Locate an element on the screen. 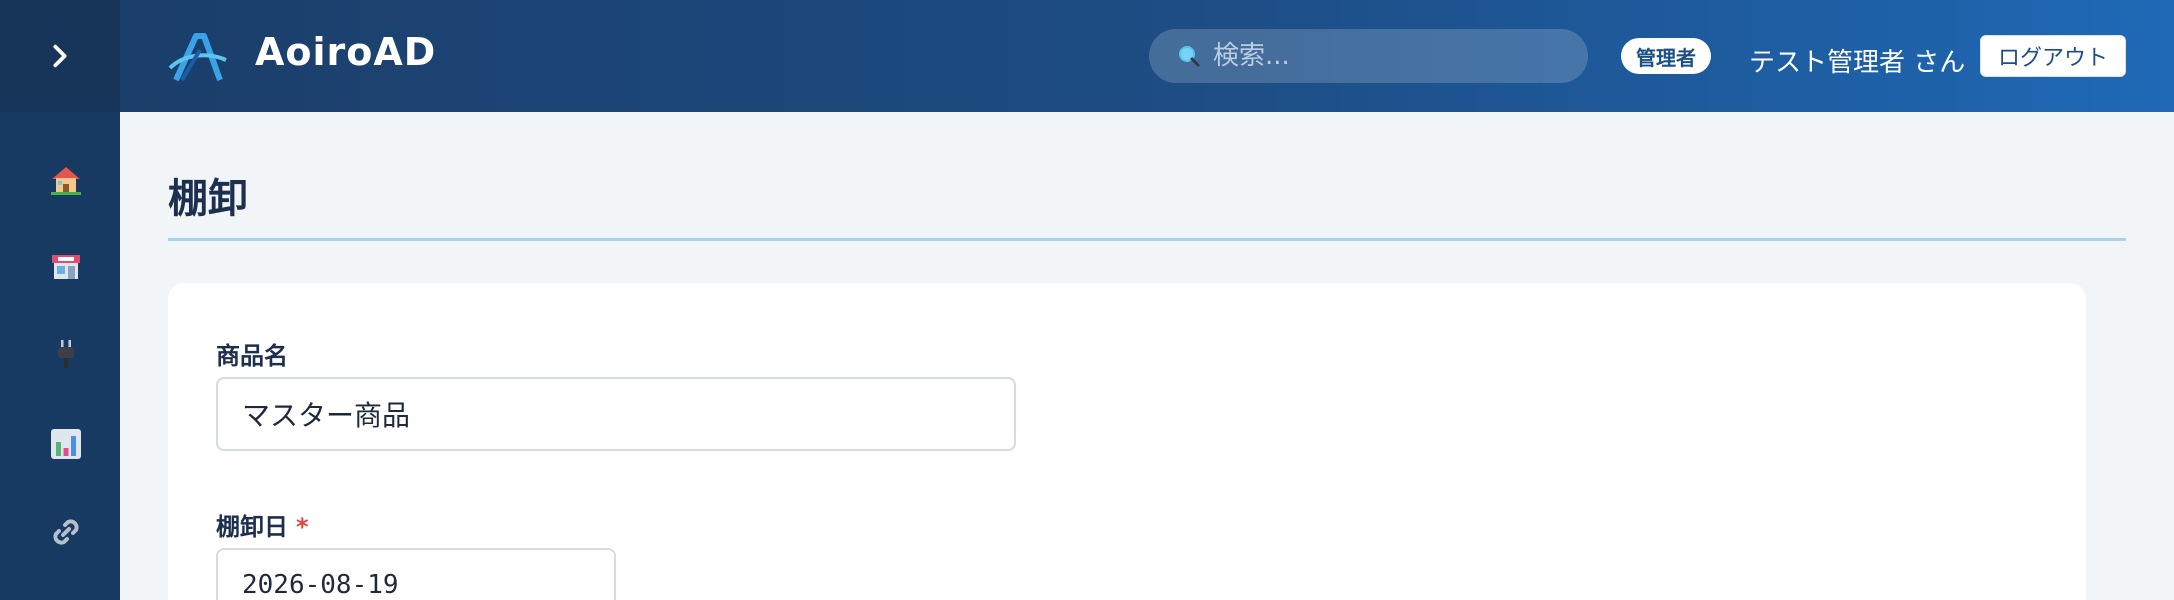  sidebar-item-store is located at coordinates (66, 266).